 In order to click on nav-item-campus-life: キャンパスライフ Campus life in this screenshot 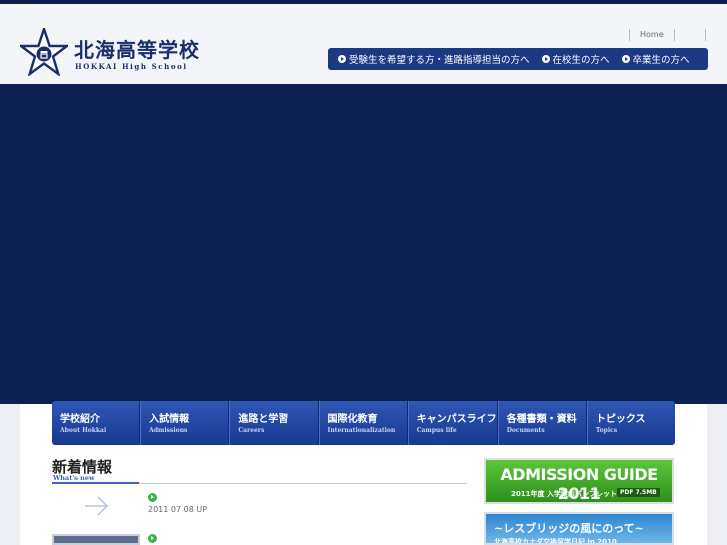, I will do `click(452, 423)`.